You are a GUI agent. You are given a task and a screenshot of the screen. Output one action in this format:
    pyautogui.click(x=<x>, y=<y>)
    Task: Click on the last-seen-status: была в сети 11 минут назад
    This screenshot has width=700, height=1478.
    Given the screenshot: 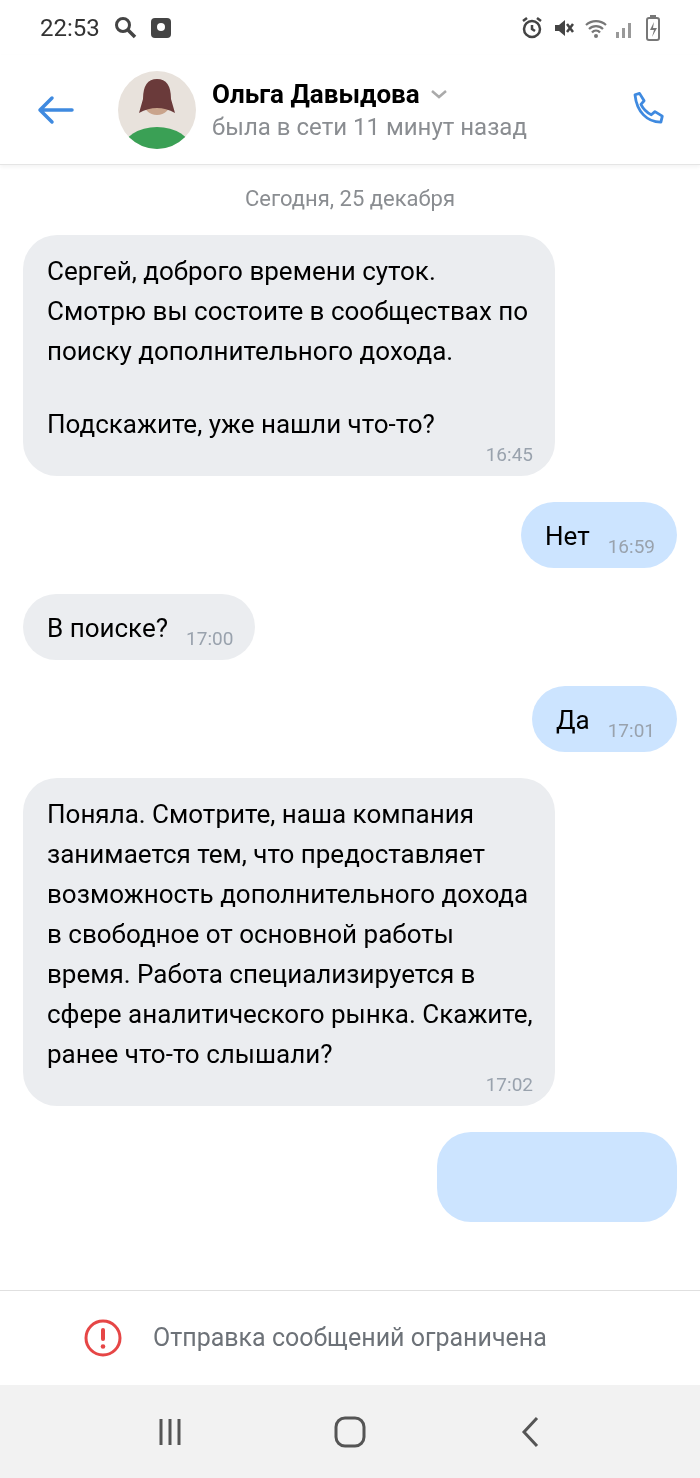 What is the action you would take?
    pyautogui.click(x=369, y=127)
    